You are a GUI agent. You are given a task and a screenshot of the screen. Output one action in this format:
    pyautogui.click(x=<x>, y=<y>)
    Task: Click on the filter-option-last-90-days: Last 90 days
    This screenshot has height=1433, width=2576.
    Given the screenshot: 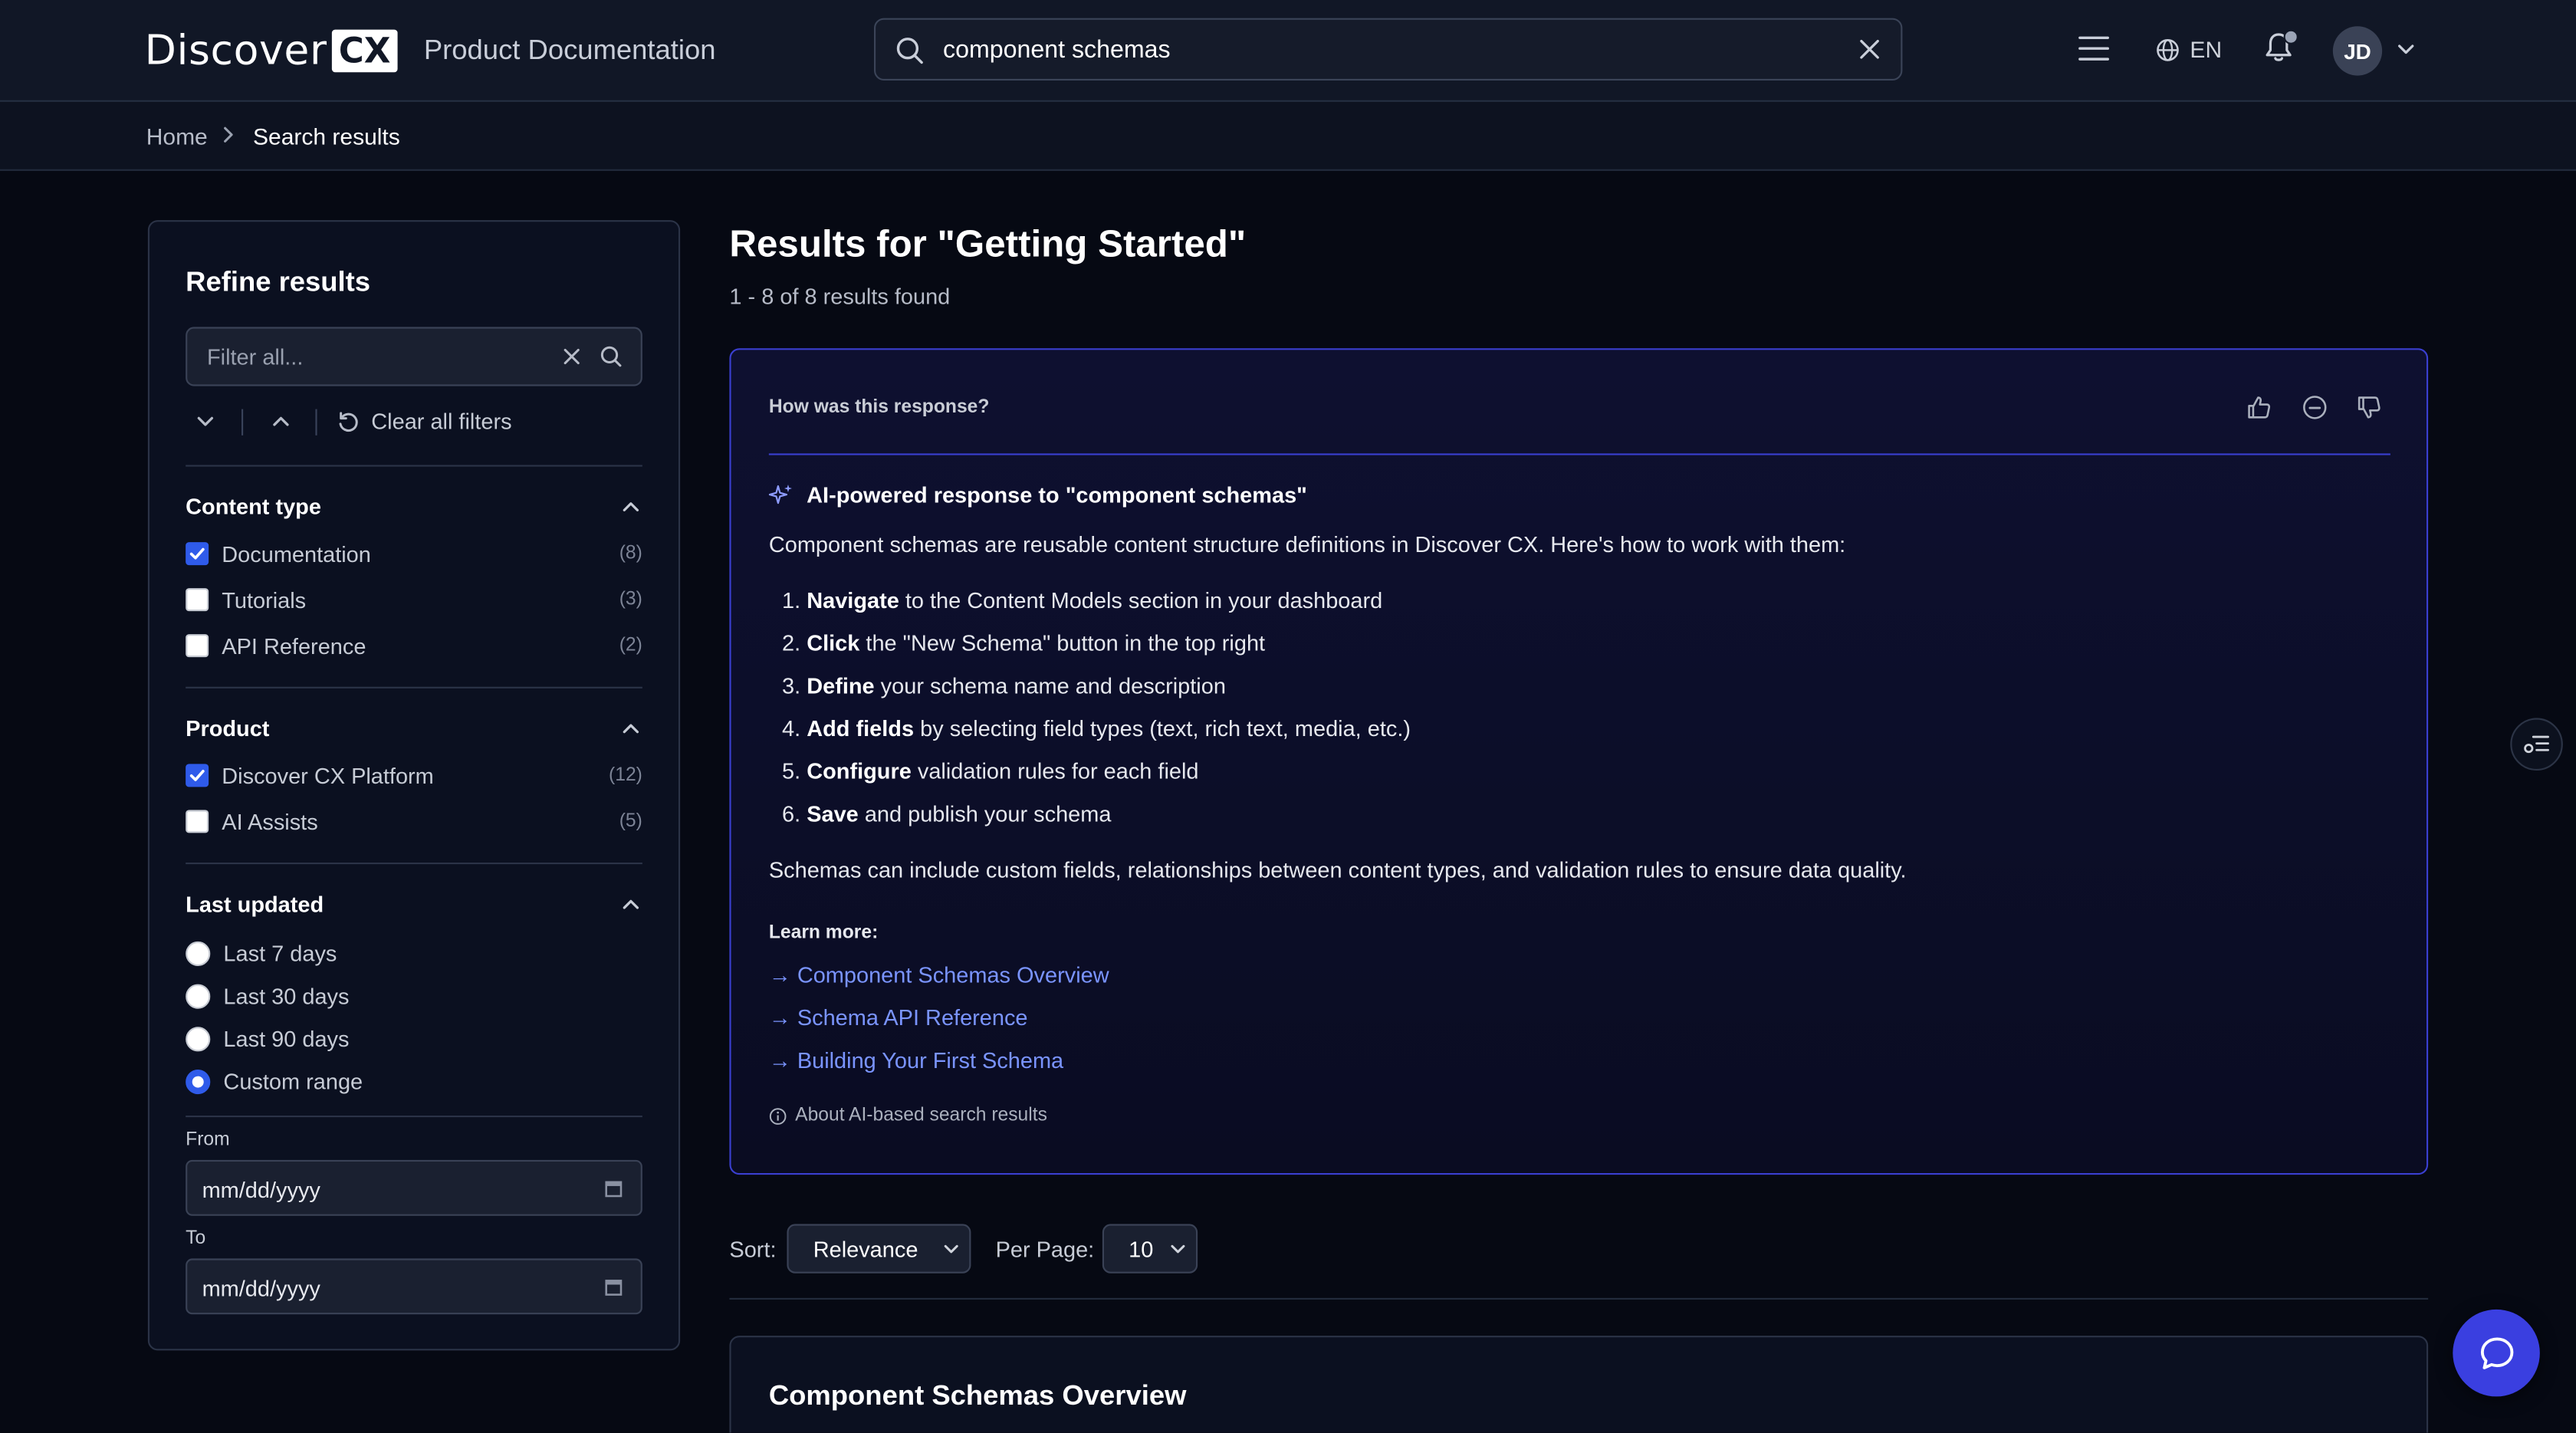 What is the action you would take?
    pyautogui.click(x=414, y=1038)
    